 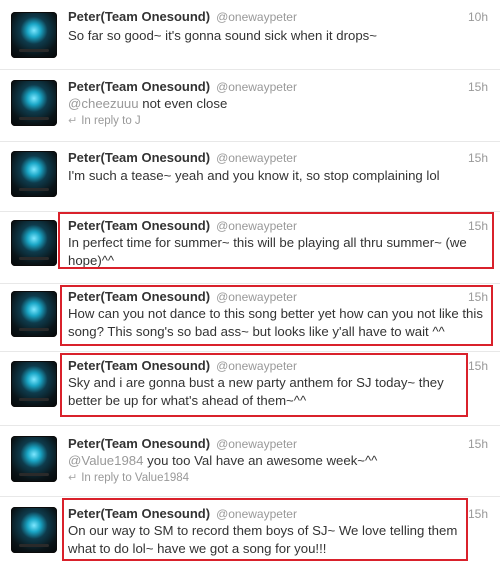 I want to click on in-reply-to: ↵ In reply to J, so click(x=104, y=121).